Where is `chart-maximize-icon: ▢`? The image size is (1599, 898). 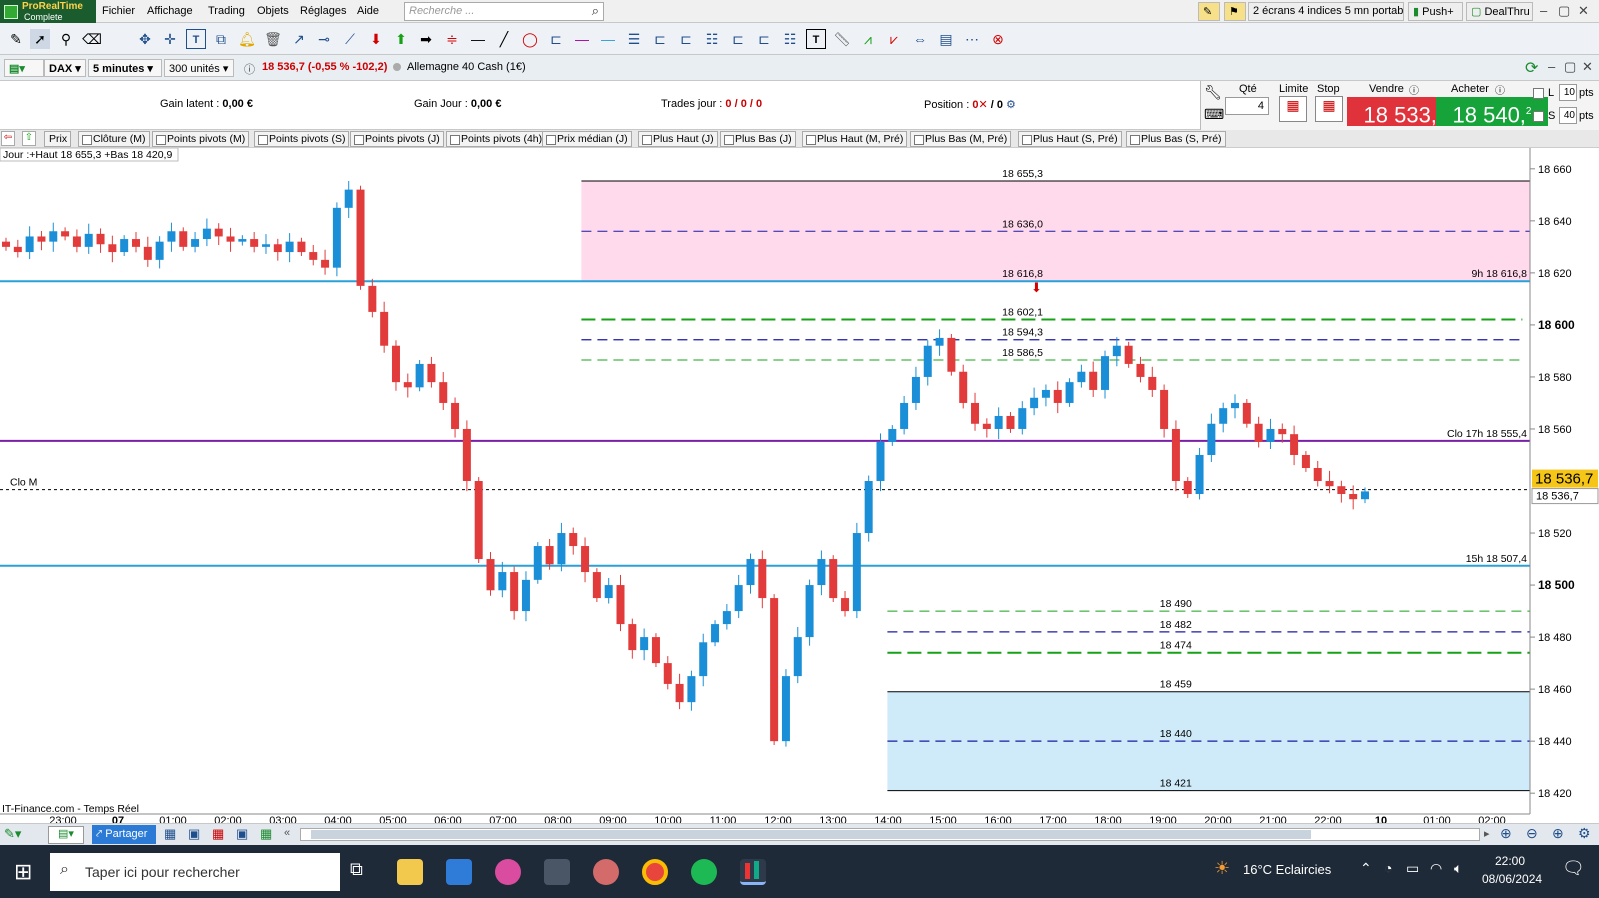 chart-maximize-icon: ▢ is located at coordinates (1570, 67).